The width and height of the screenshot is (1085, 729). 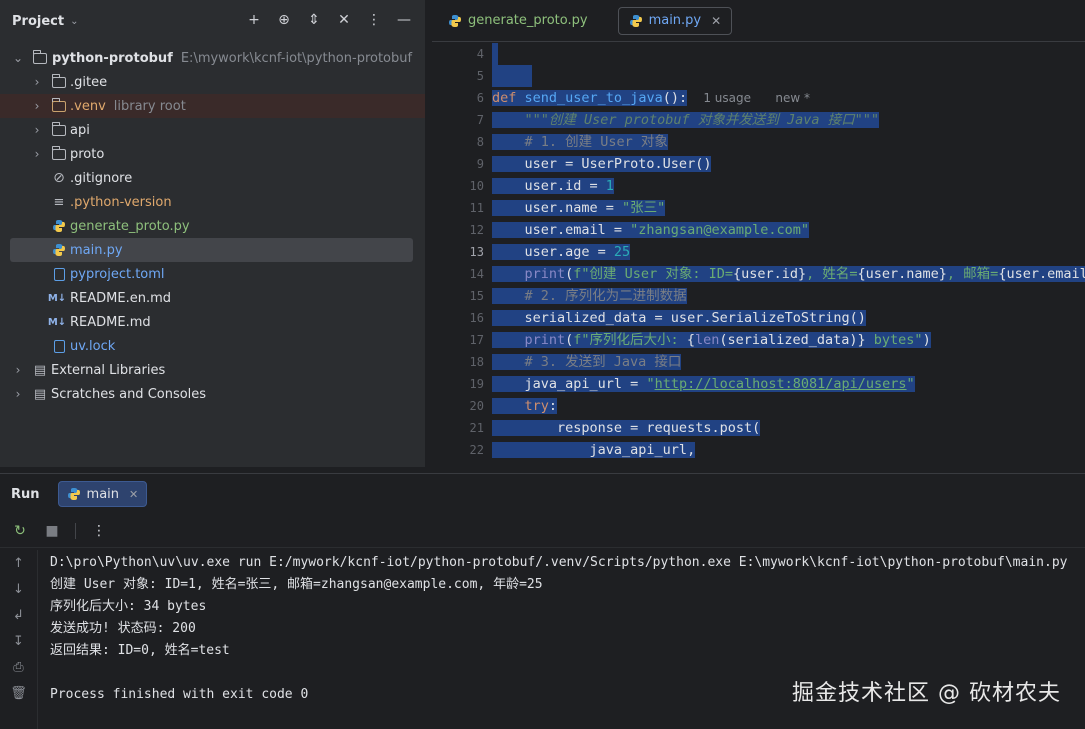 I want to click on toolbar-separator, so click(x=75, y=530).